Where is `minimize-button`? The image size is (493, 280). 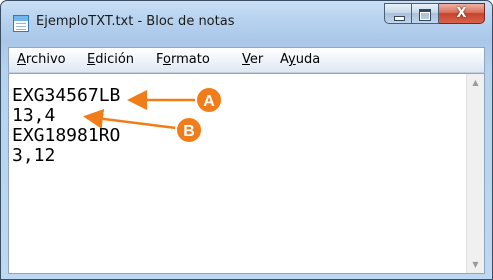
minimize-button is located at coordinates (398, 13).